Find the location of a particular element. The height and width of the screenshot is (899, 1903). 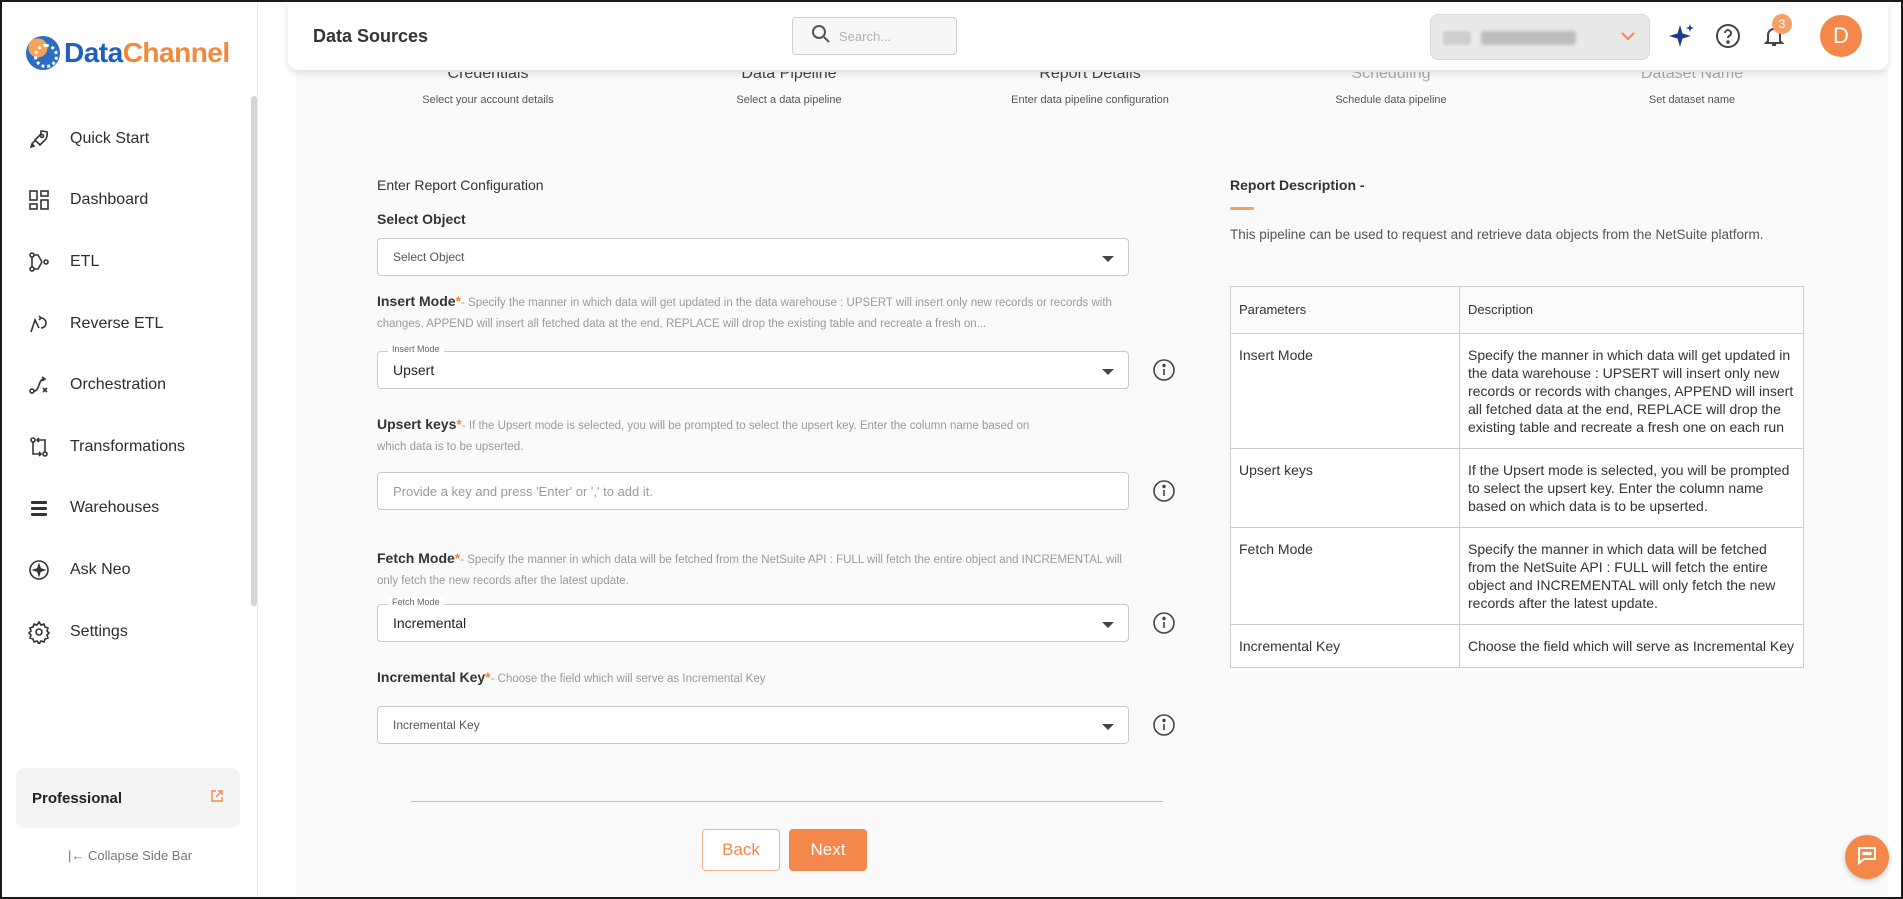

step-credentials: Credentials Select your account details is located at coordinates (488, 89).